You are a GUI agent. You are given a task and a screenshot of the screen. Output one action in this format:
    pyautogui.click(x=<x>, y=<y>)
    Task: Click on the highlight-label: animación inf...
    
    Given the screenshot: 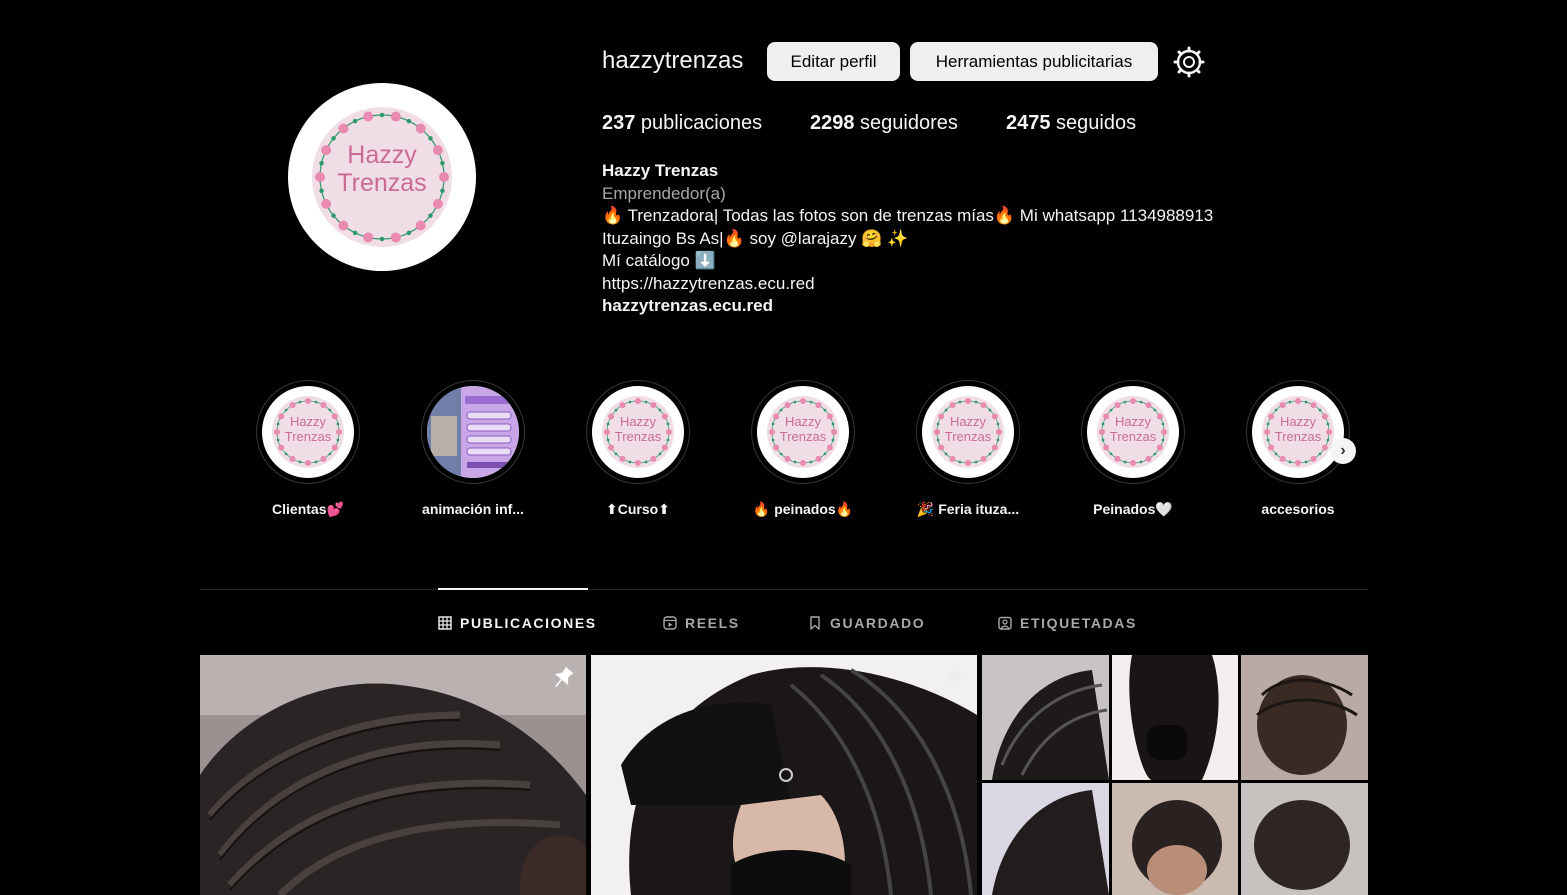 What is the action you would take?
    pyautogui.click(x=473, y=509)
    